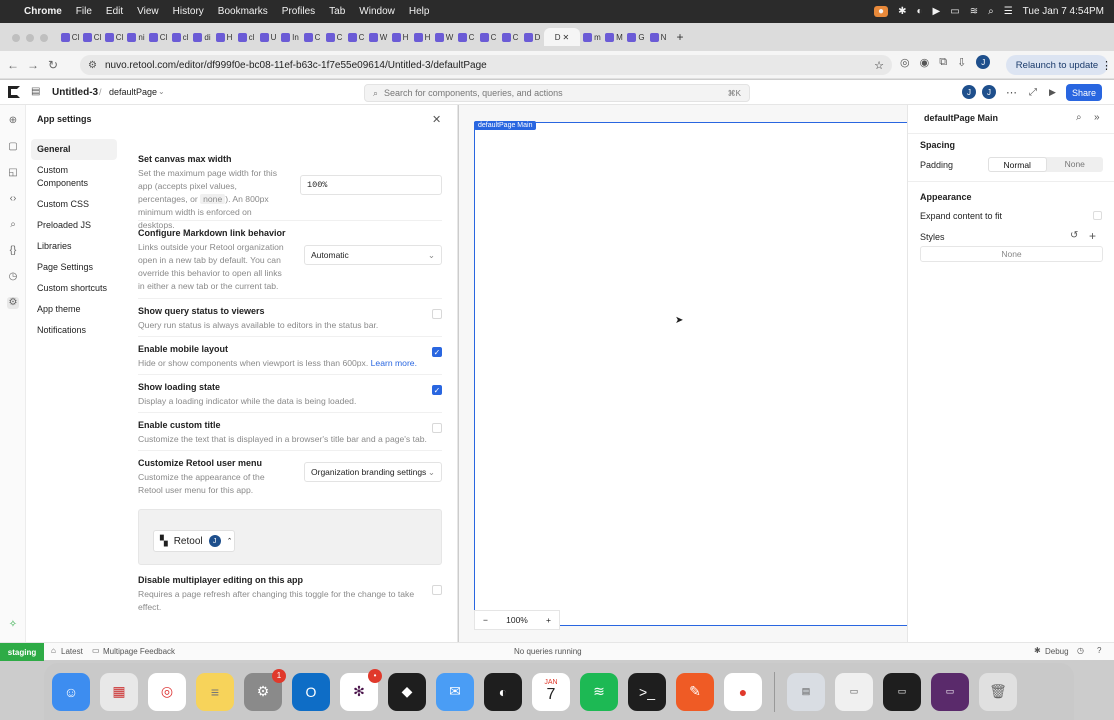  Describe the element at coordinates (961, 62) in the screenshot. I see `download-icon: ⇩` at that location.